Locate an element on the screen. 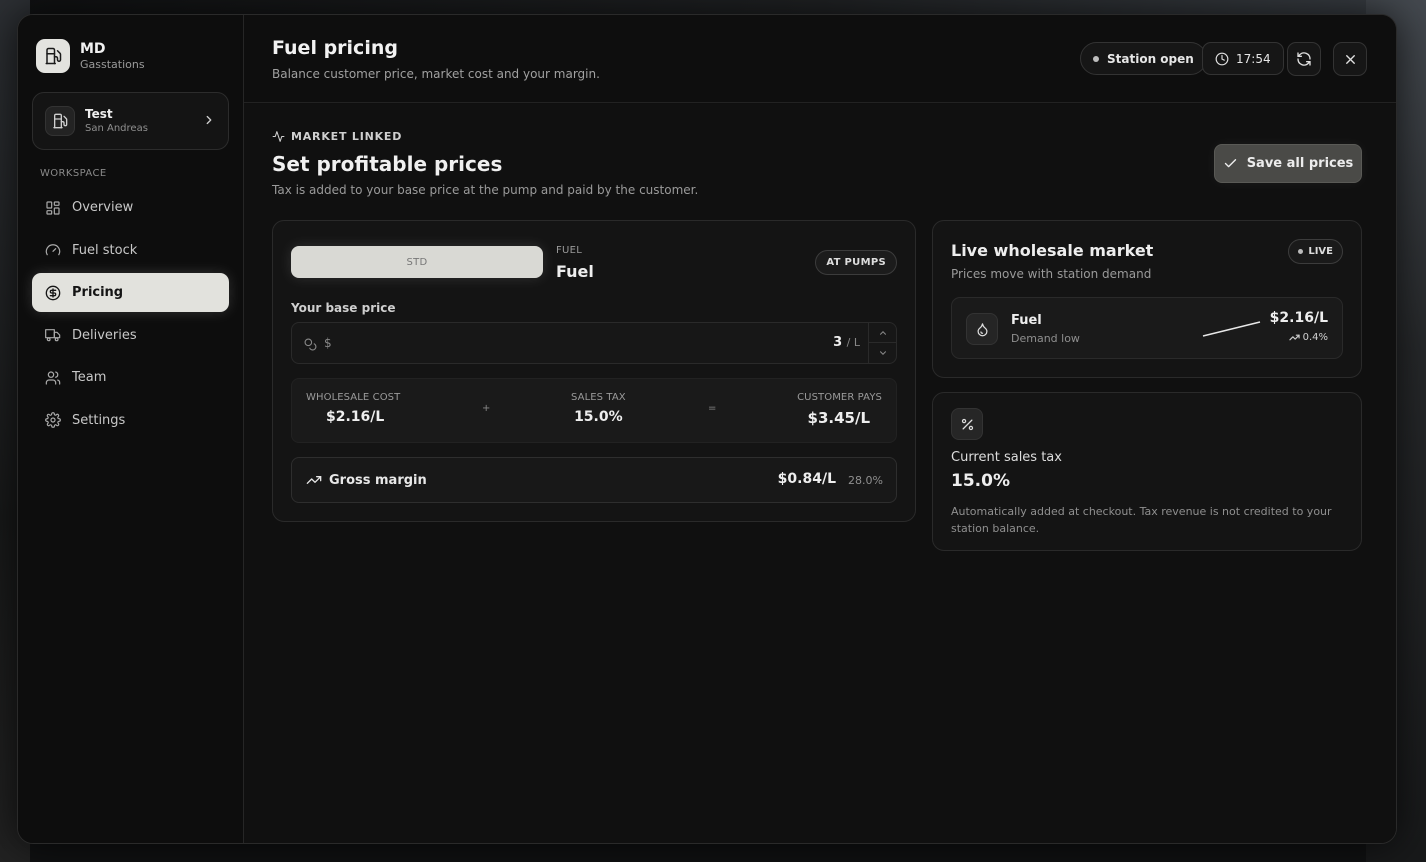  sidebar-item-fuel-stock: Fuel stock is located at coordinates (130, 250).